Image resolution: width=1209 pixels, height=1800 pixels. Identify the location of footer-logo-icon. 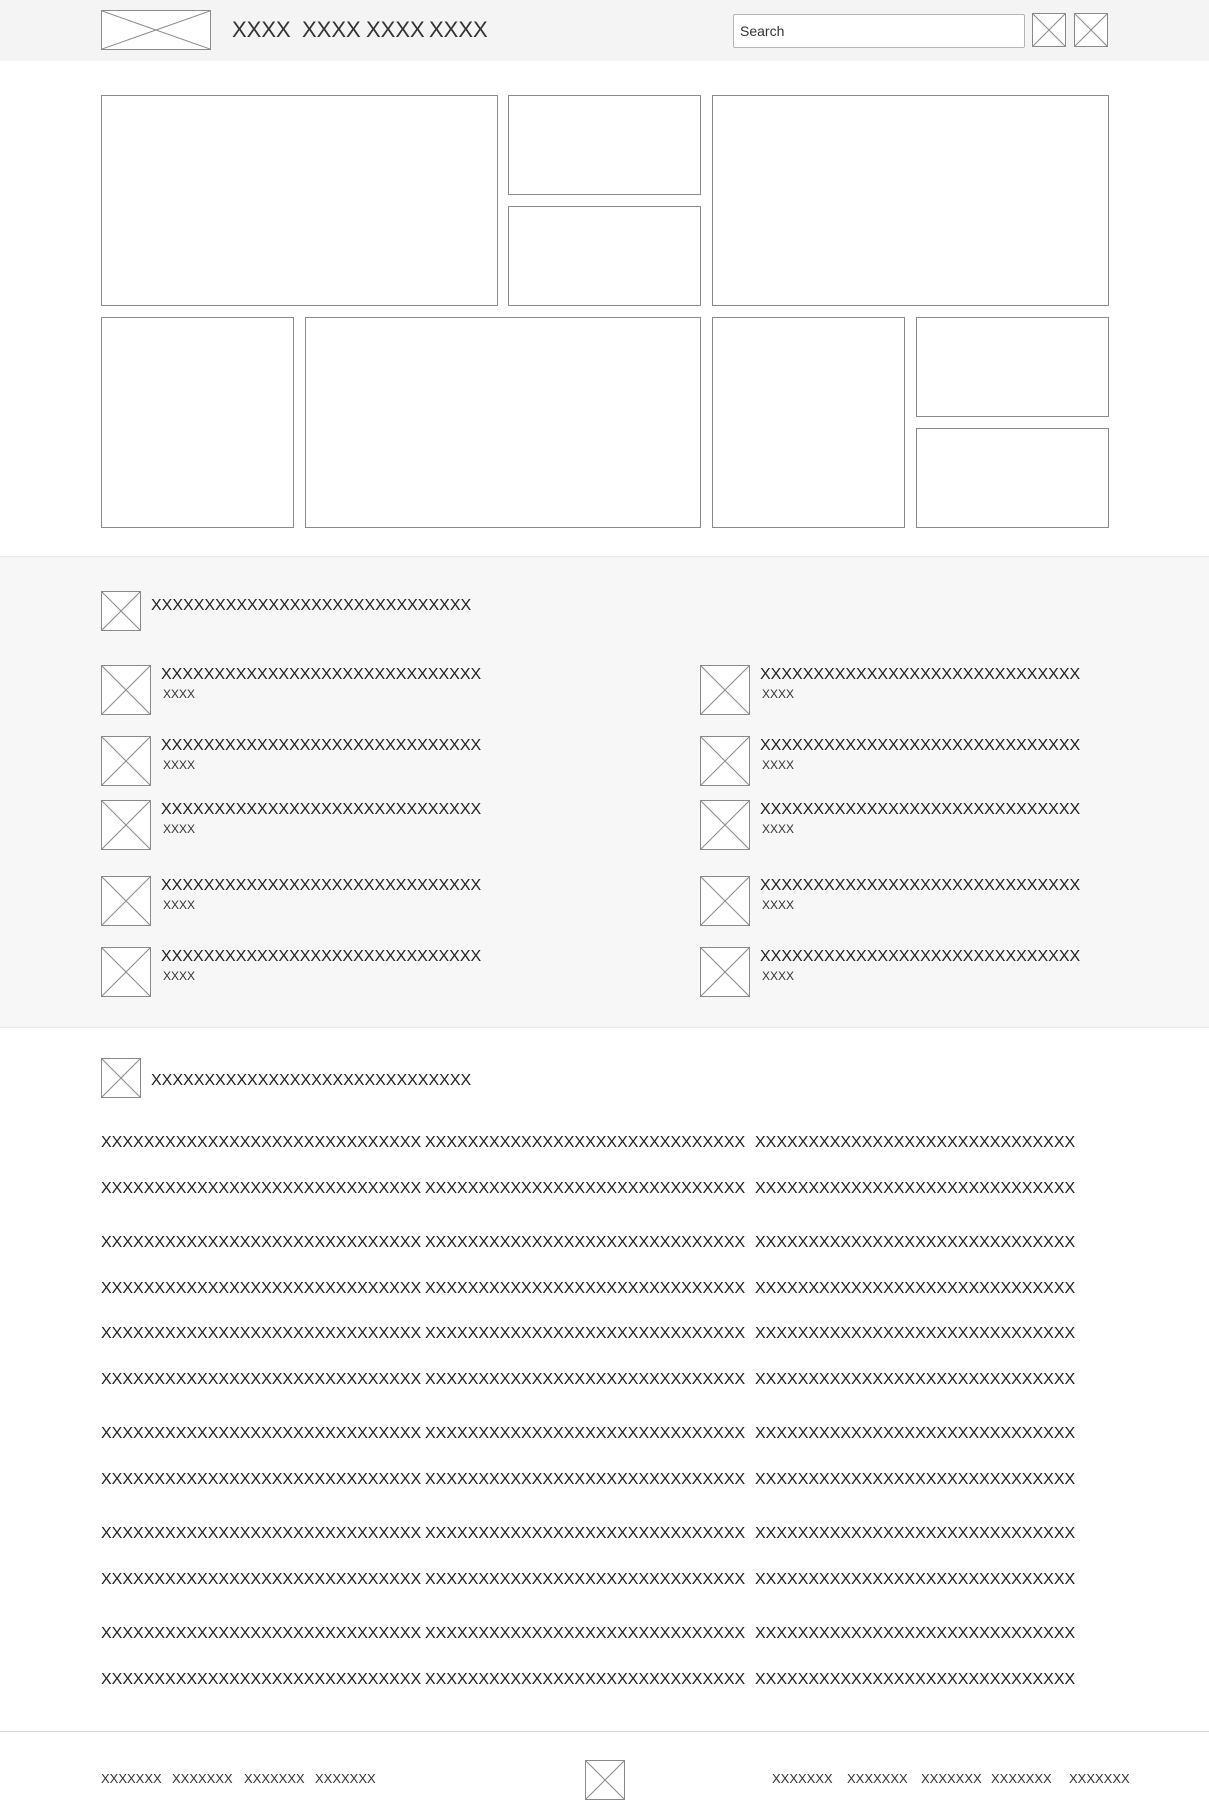
(605, 1780).